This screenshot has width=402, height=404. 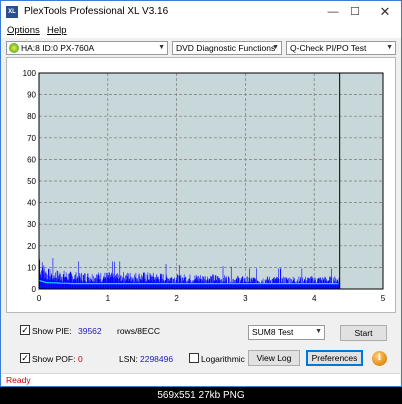 I want to click on function-select-value: DVD Diagnostic Functions, so click(x=226, y=48).